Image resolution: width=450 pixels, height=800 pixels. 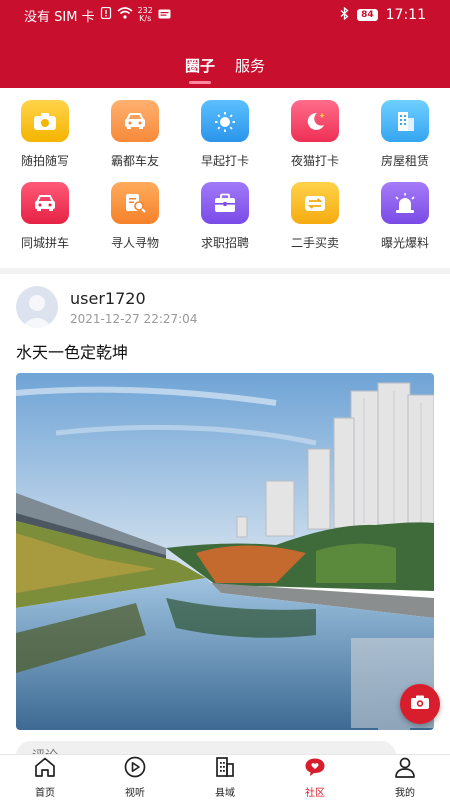 I want to click on category-label: 房屋租赁, so click(x=404, y=161).